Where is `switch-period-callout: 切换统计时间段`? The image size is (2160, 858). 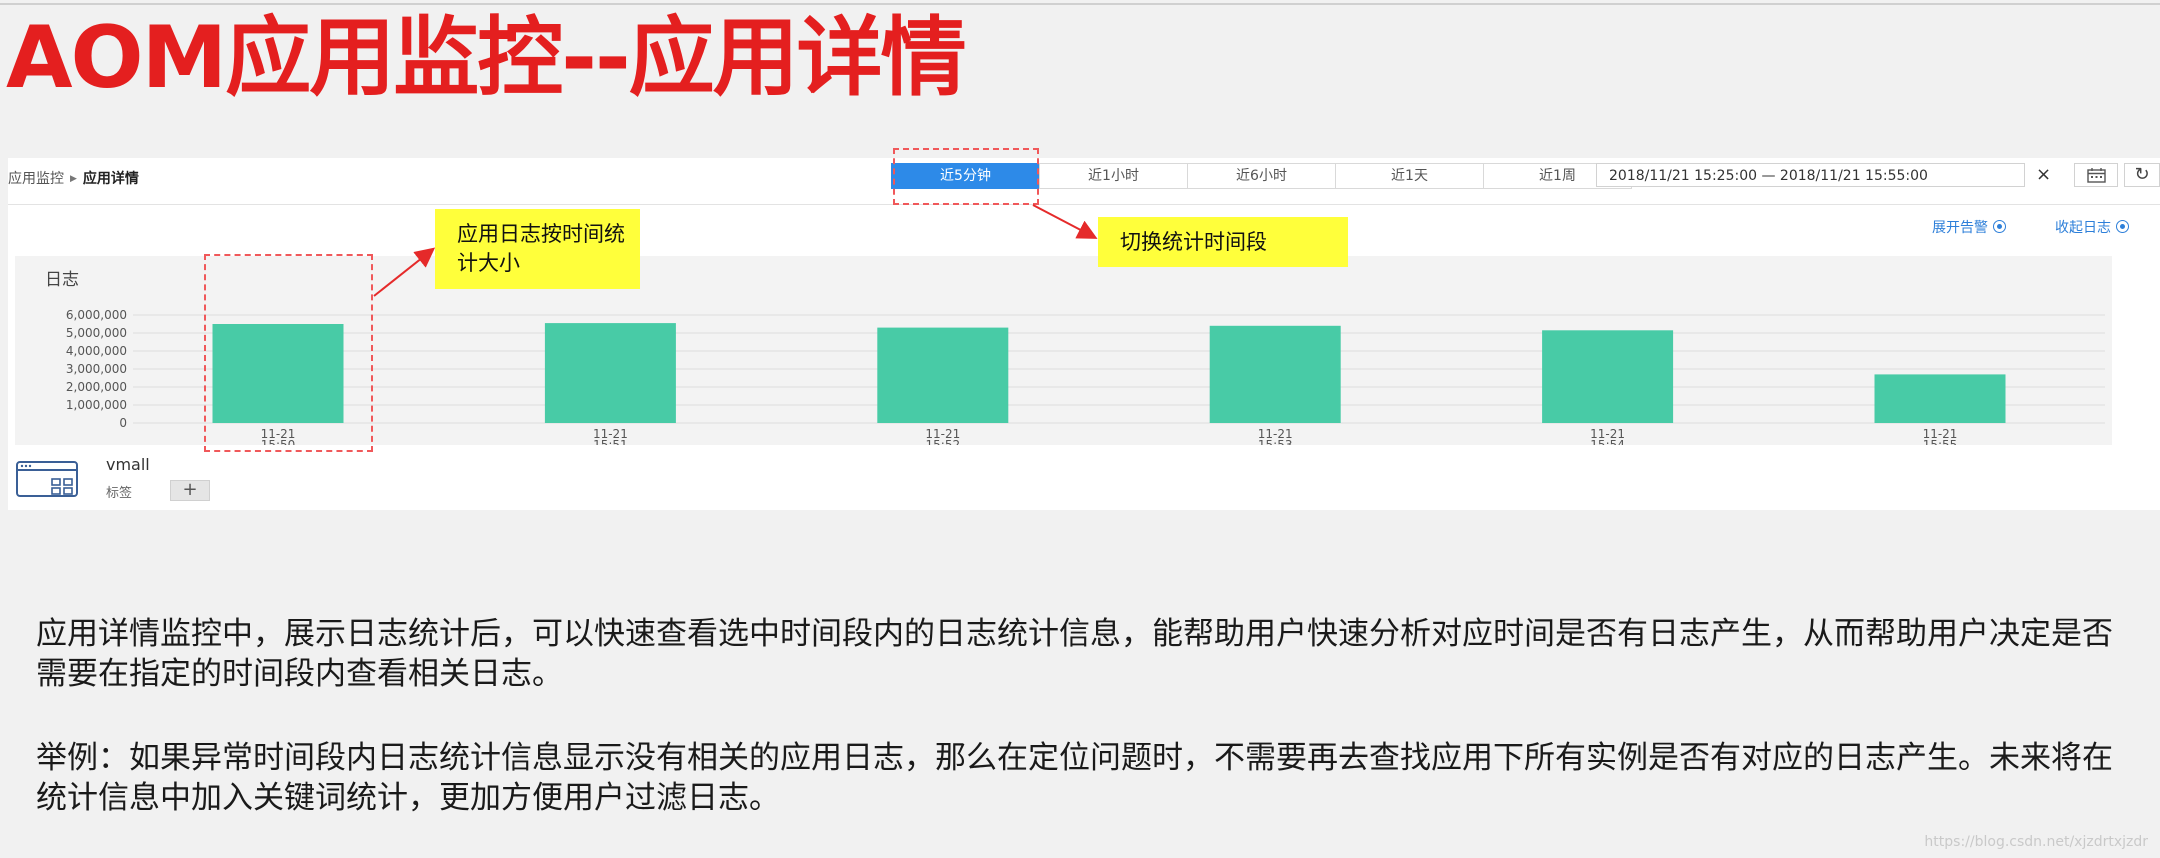 switch-period-callout: 切换统计时间段 is located at coordinates (1223, 242).